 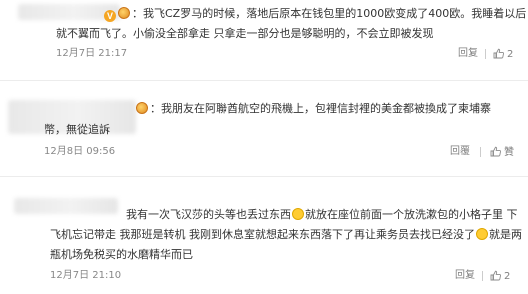 I want to click on comment-text-line: 就不翼而飞了。小偷没全部拿走 只拿走一部分也是够聪明的，不会立即被发现, so click(x=245, y=34).